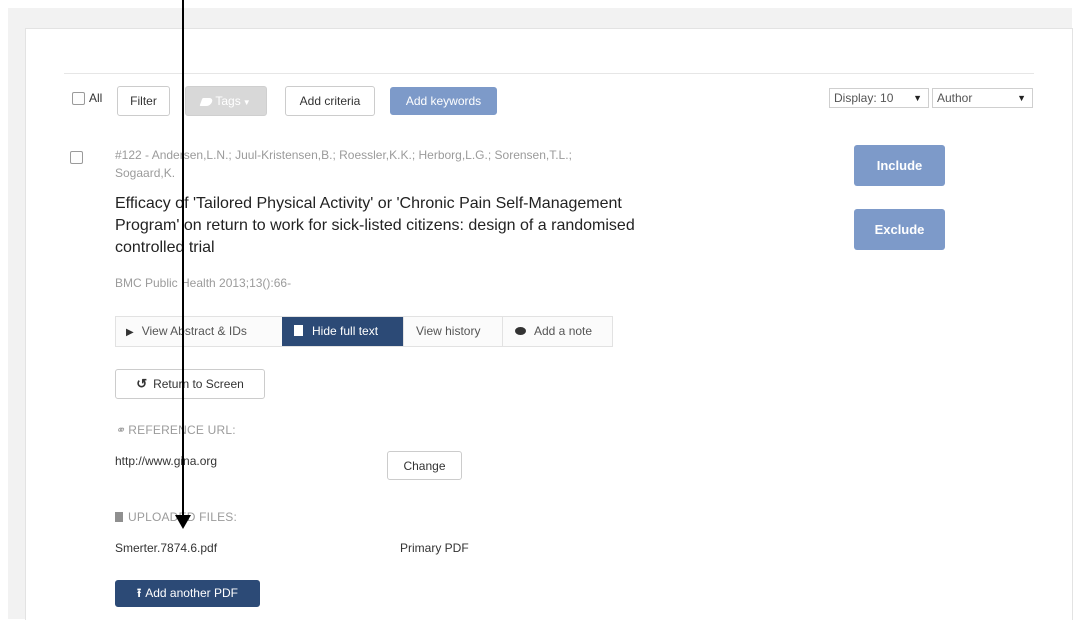 This screenshot has width=1078, height=620. Describe the element at coordinates (864, 98) in the screenshot. I see `display-count-value: Display: 10` at that location.